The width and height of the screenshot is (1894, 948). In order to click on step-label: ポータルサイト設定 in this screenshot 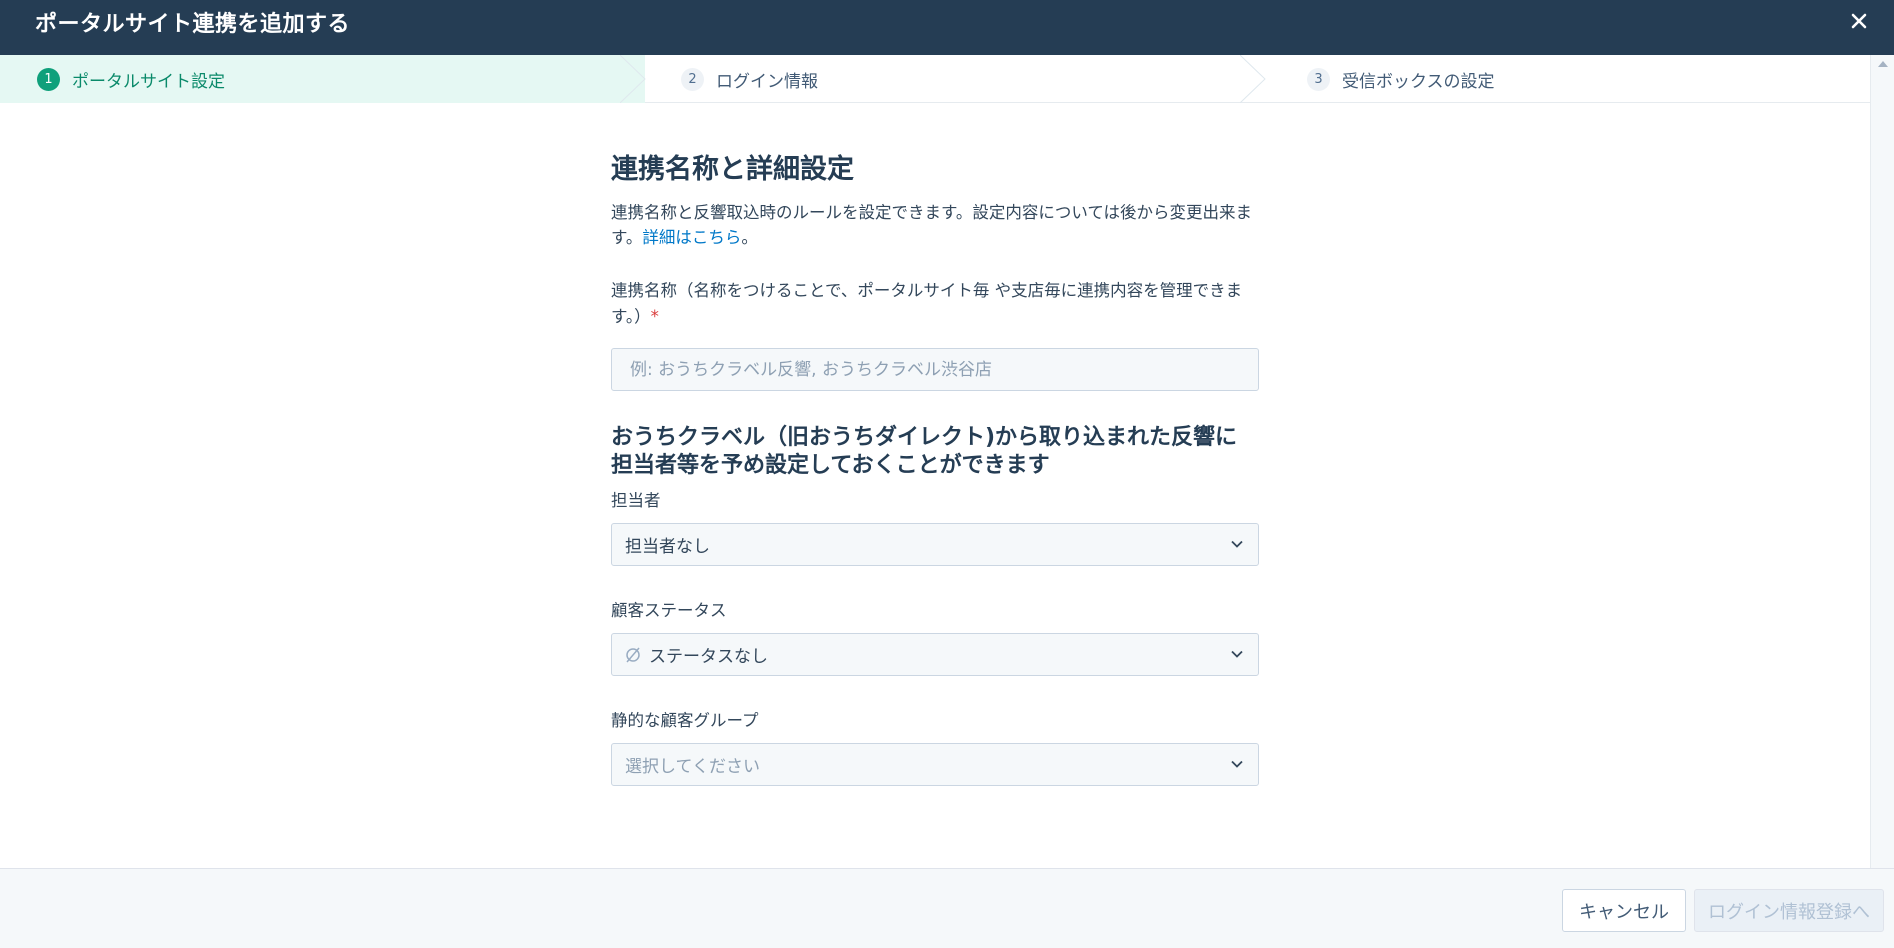, I will do `click(148, 81)`.